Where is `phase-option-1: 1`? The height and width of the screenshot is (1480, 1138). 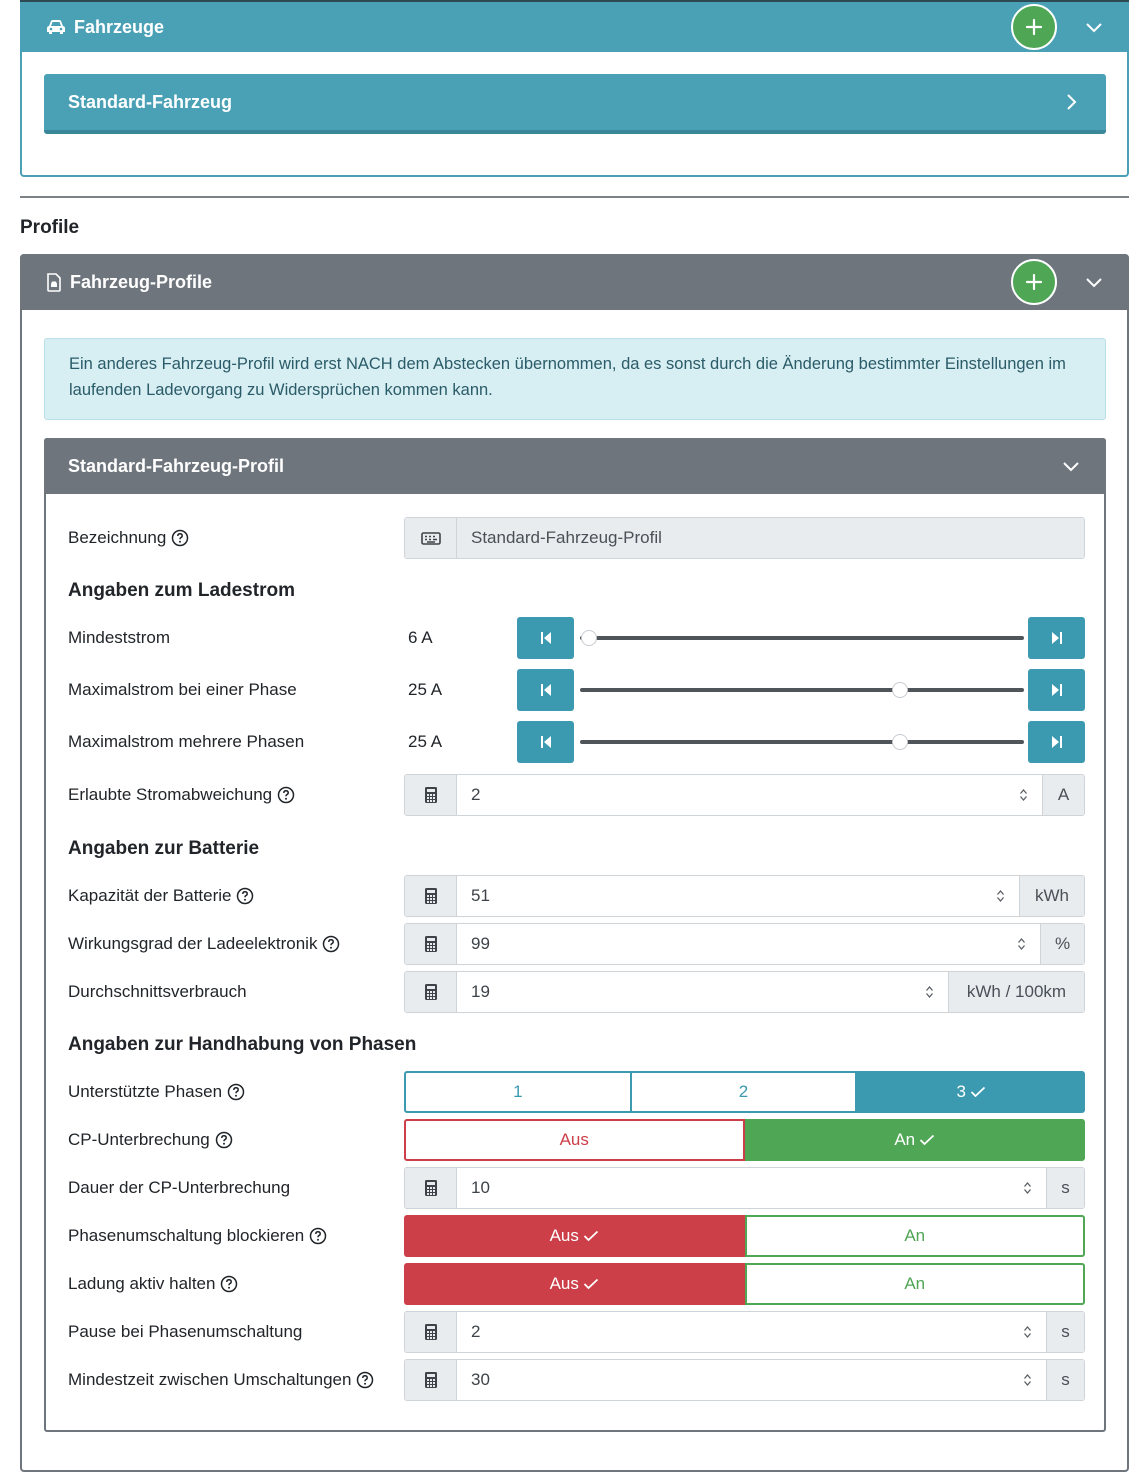 phase-option-1: 1 is located at coordinates (518, 1092).